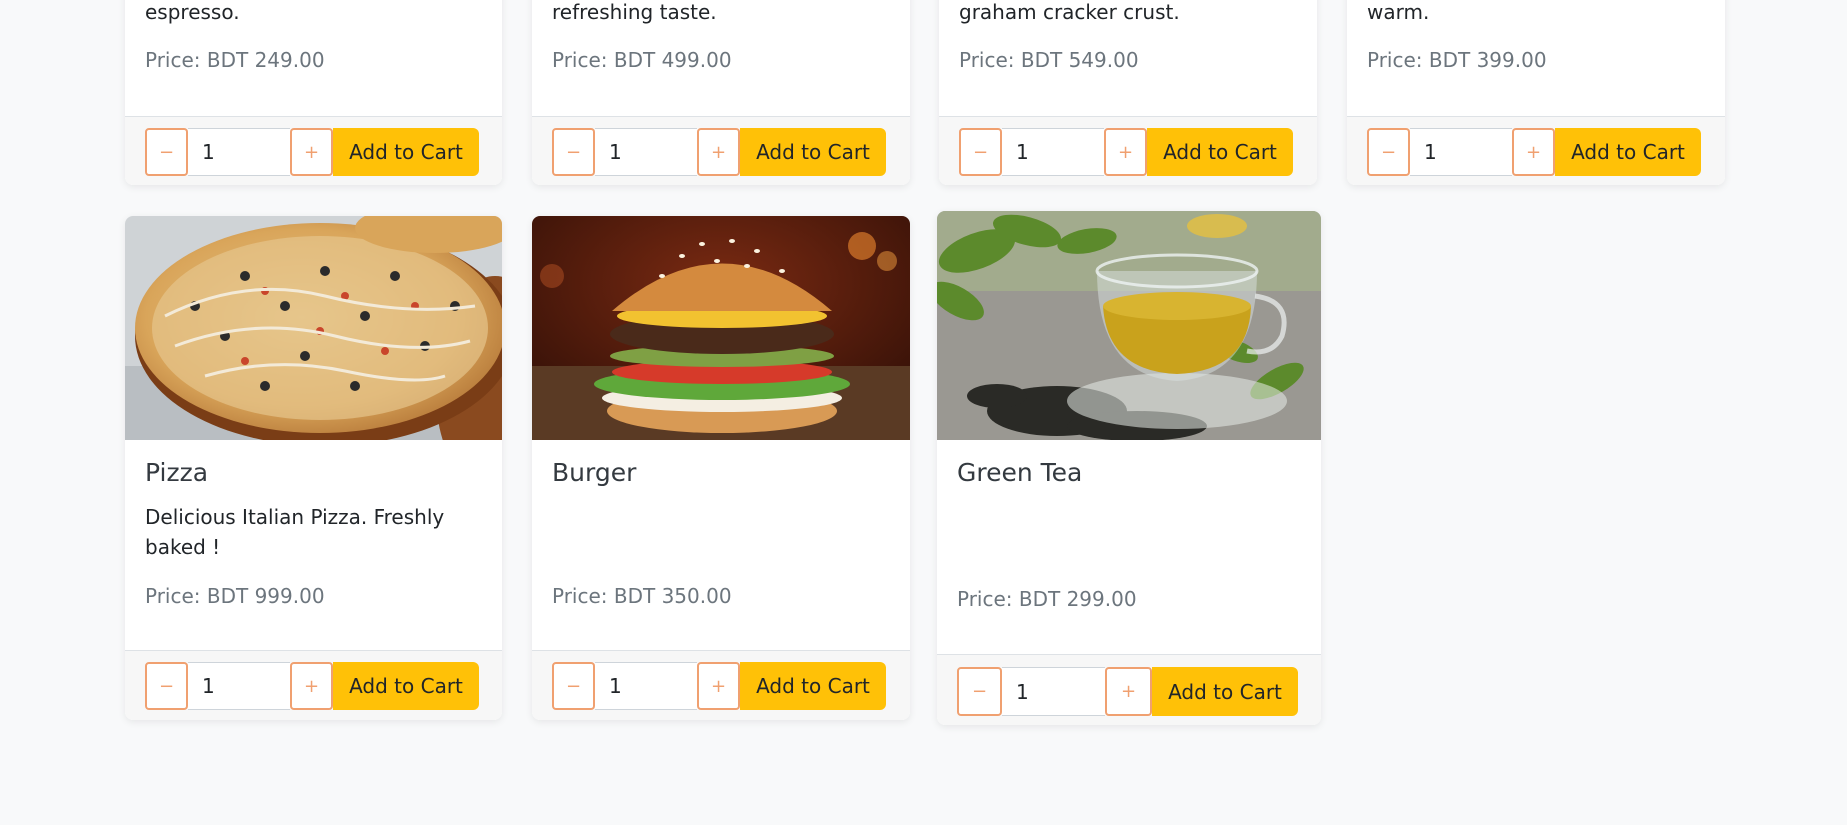 This screenshot has height=825, width=1847. What do you see at coordinates (1457, 60) in the screenshot?
I see `product-price: Price: BDT 399.00` at bounding box center [1457, 60].